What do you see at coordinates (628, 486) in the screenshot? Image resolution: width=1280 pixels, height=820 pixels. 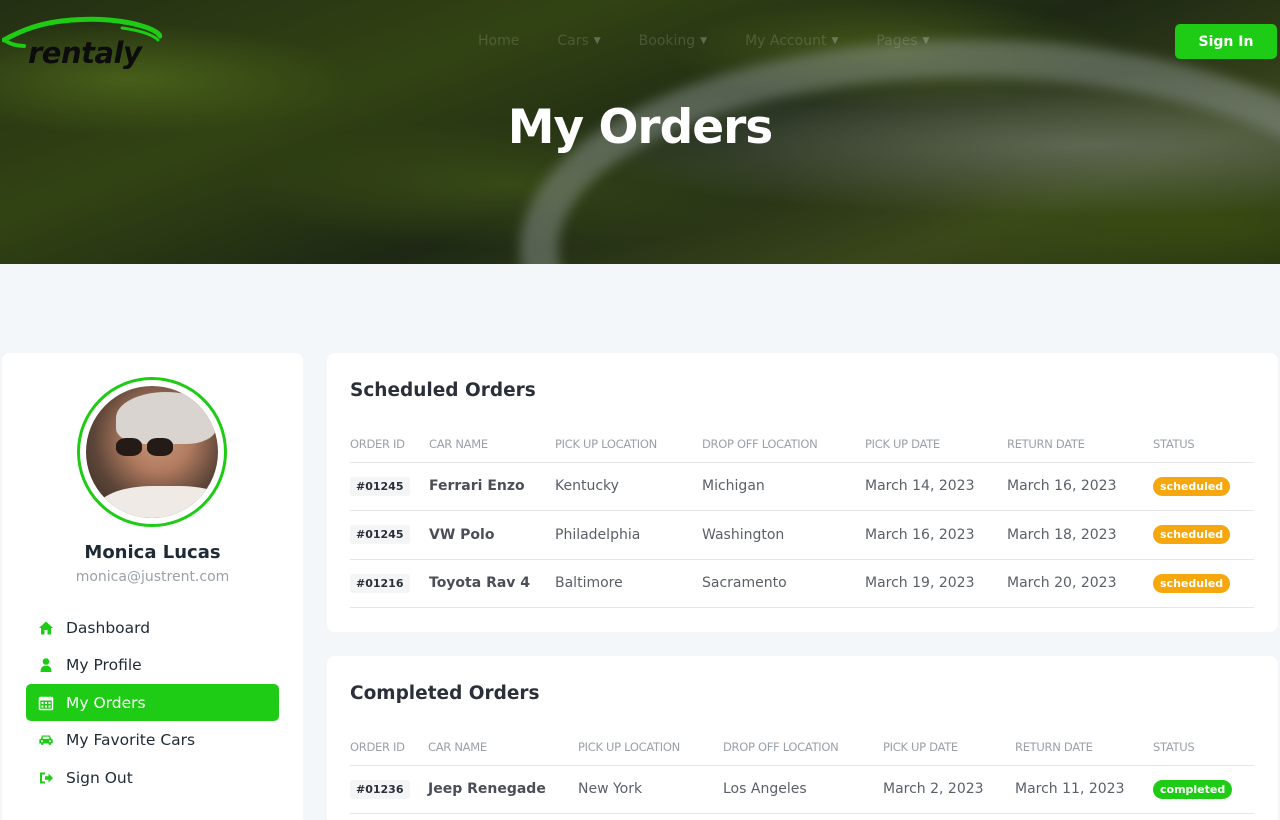 I see `pickup-cell: Kentucky` at bounding box center [628, 486].